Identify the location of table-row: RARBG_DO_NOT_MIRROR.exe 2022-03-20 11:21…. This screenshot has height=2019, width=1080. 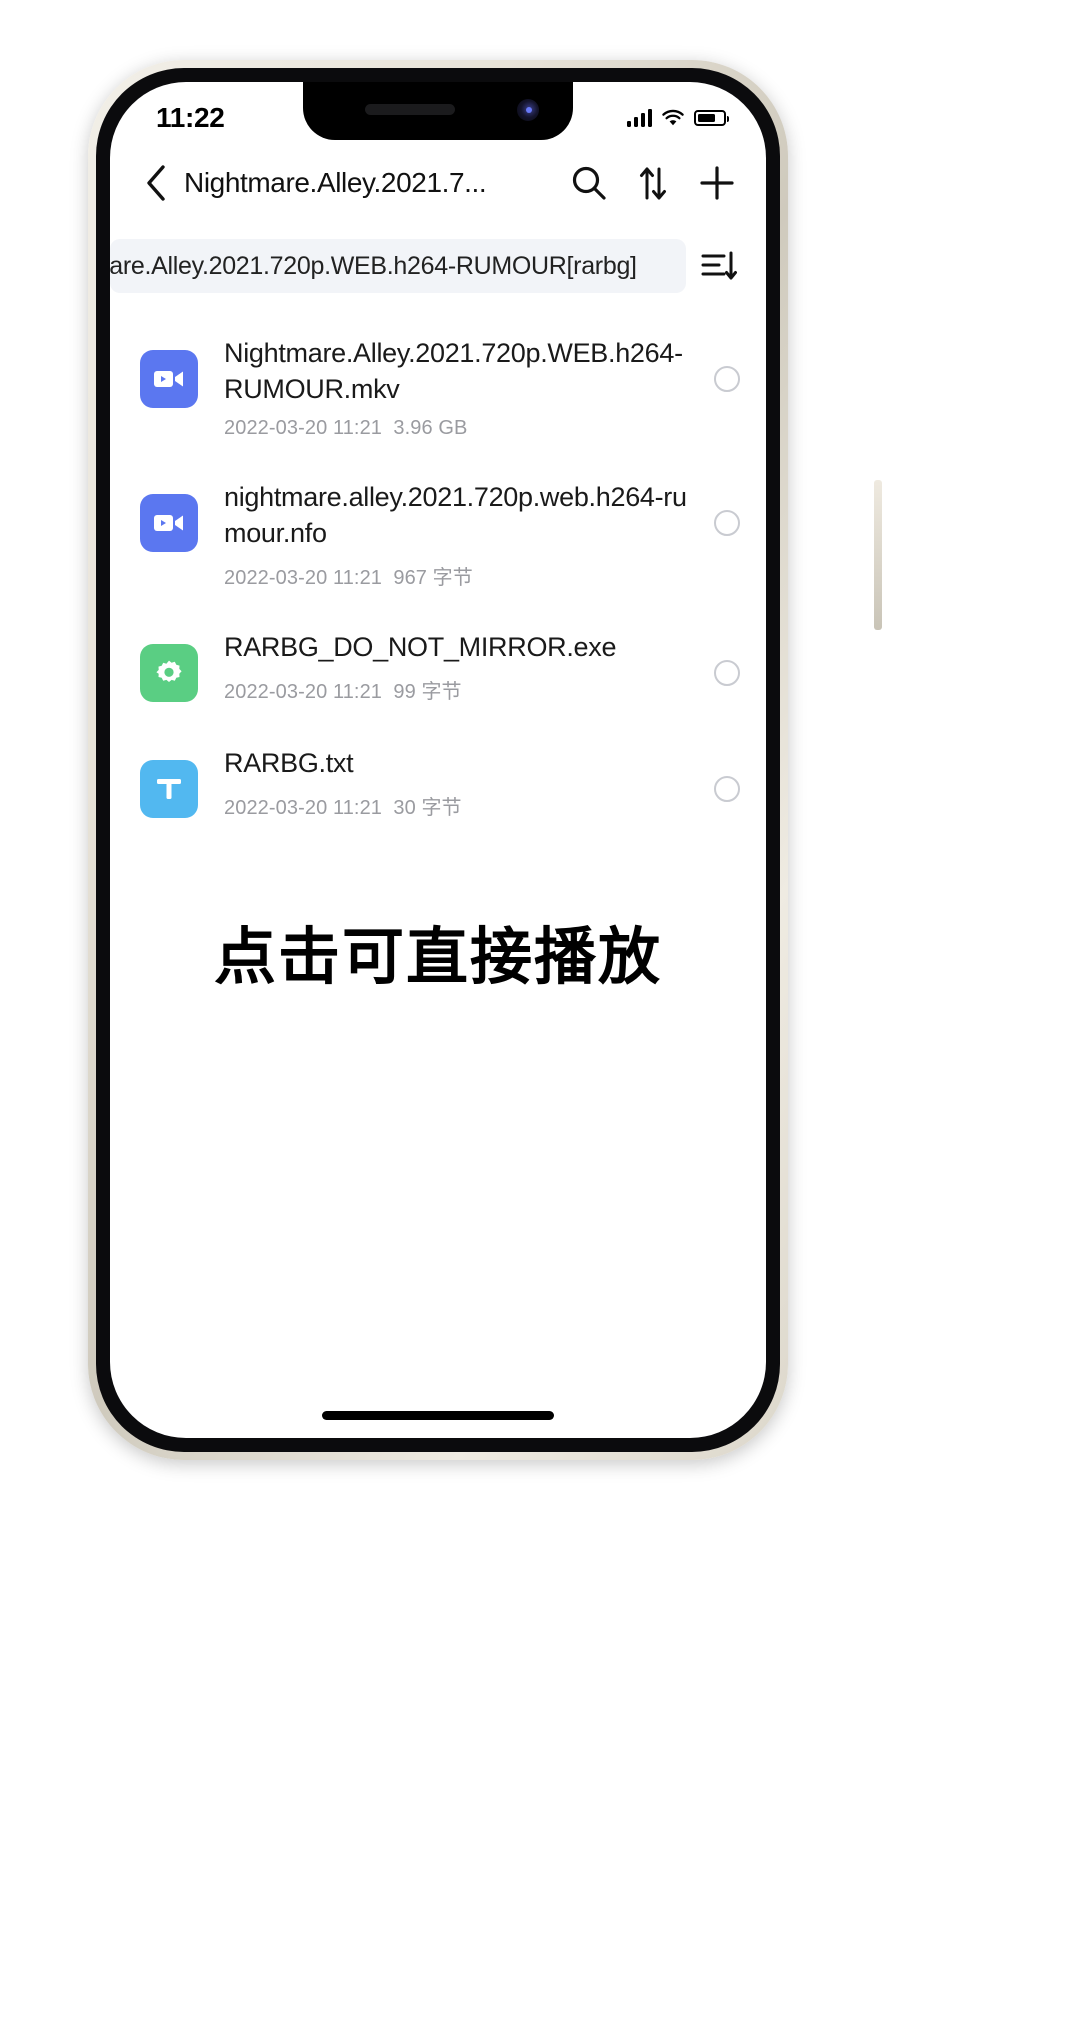
(438, 666).